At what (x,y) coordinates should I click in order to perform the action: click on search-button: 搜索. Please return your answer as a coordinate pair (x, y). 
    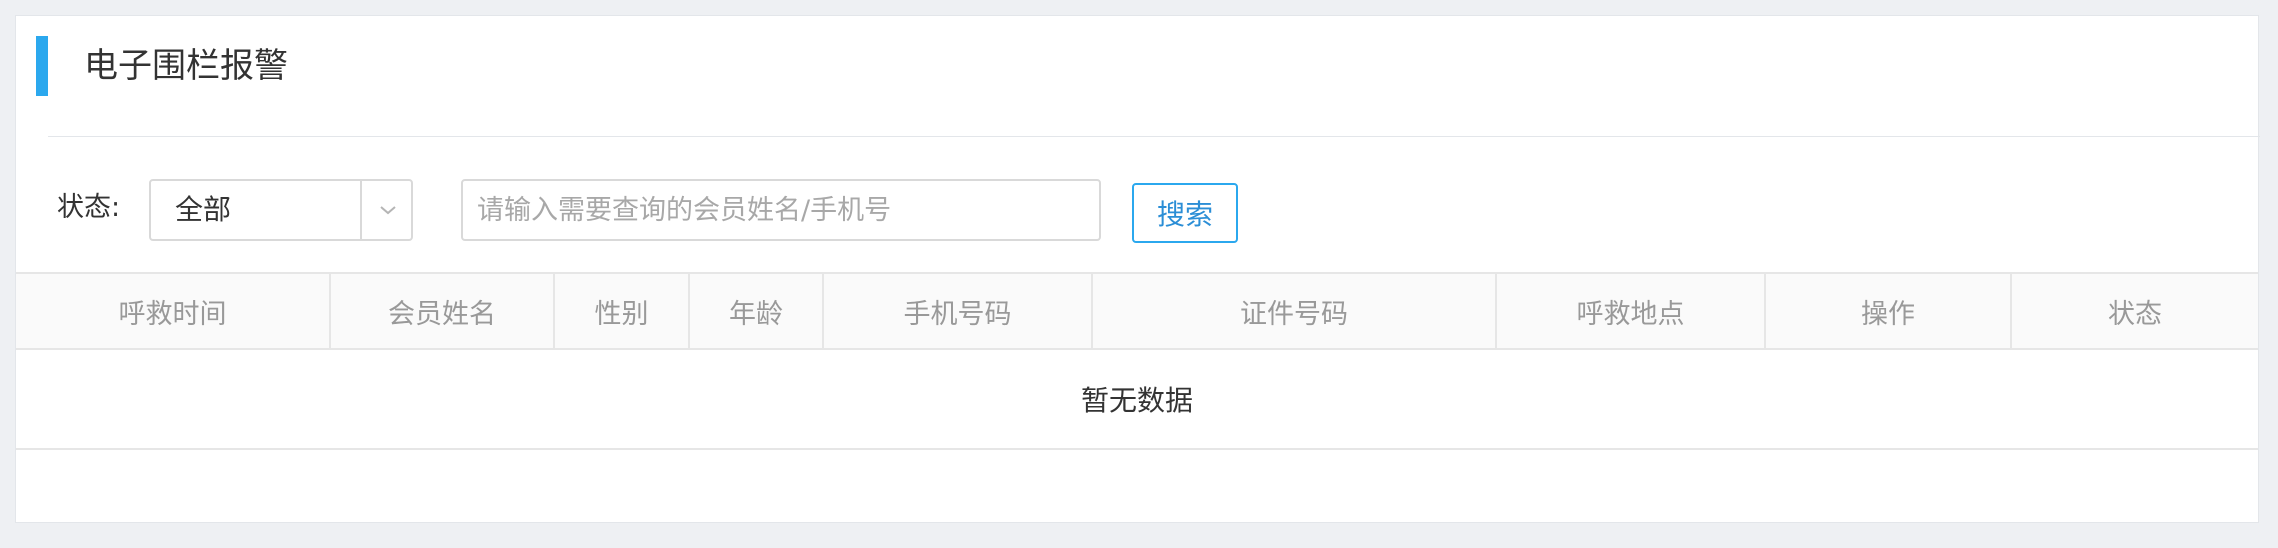
    Looking at the image, I should click on (1185, 213).